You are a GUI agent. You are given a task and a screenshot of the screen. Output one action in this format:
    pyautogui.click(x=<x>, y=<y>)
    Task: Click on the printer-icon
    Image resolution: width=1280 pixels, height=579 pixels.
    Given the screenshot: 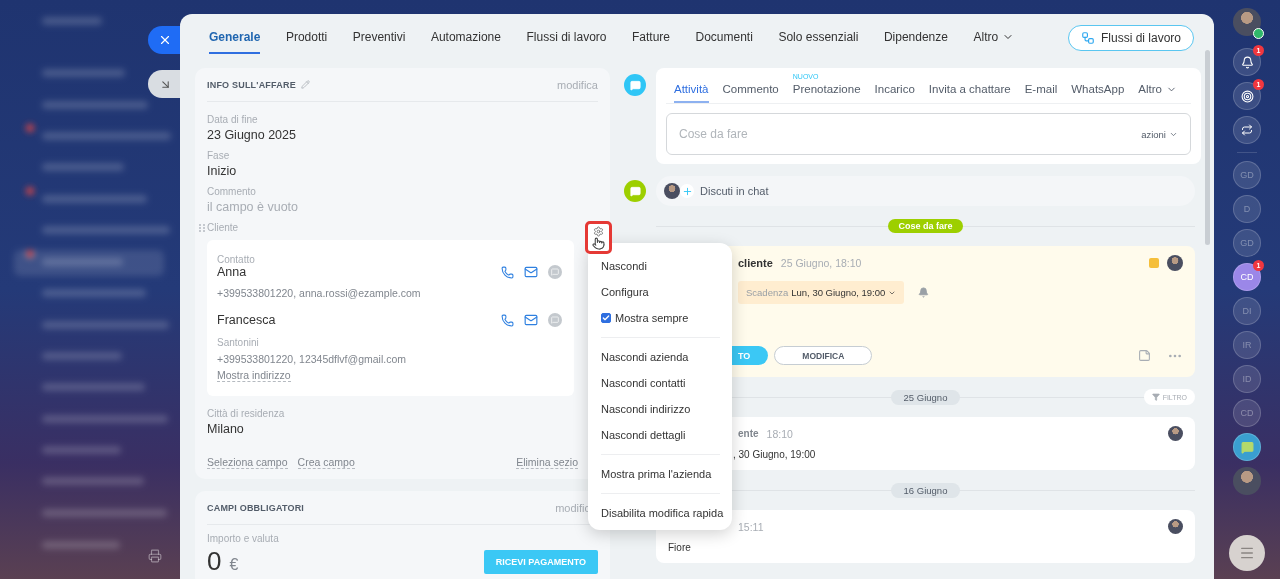 What is the action you would take?
    pyautogui.click(x=155, y=556)
    